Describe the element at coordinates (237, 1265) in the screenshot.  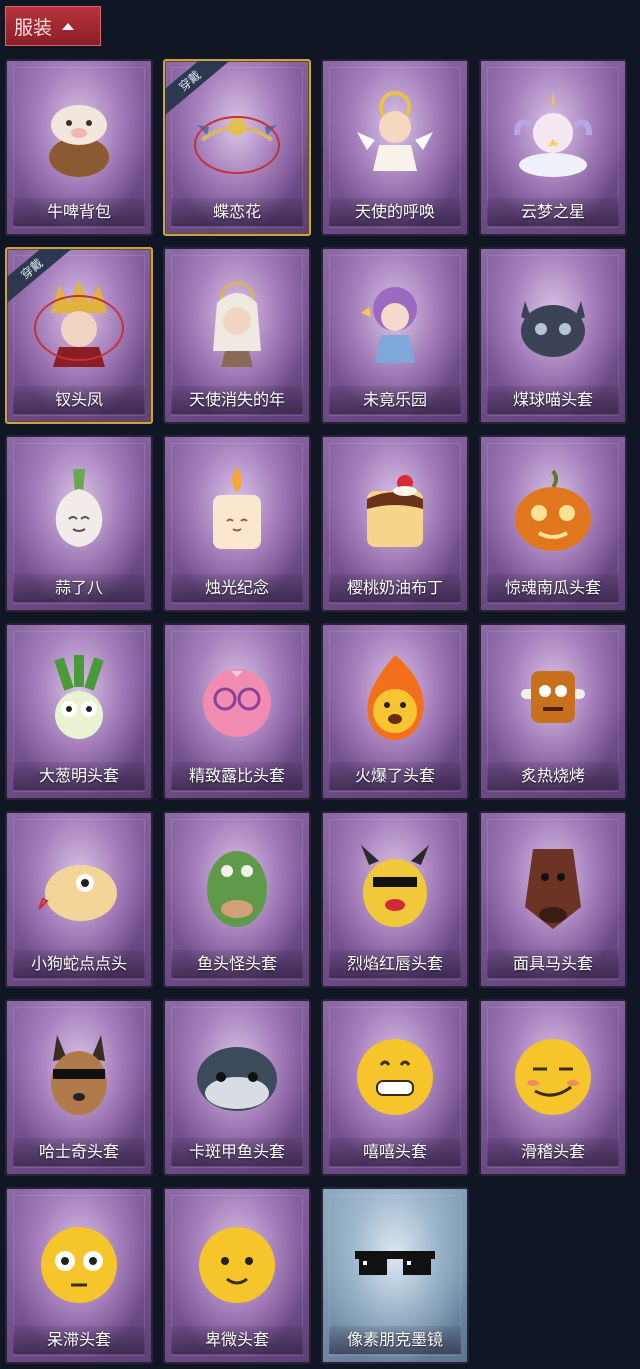
I see `humble-emoji-icon` at that location.